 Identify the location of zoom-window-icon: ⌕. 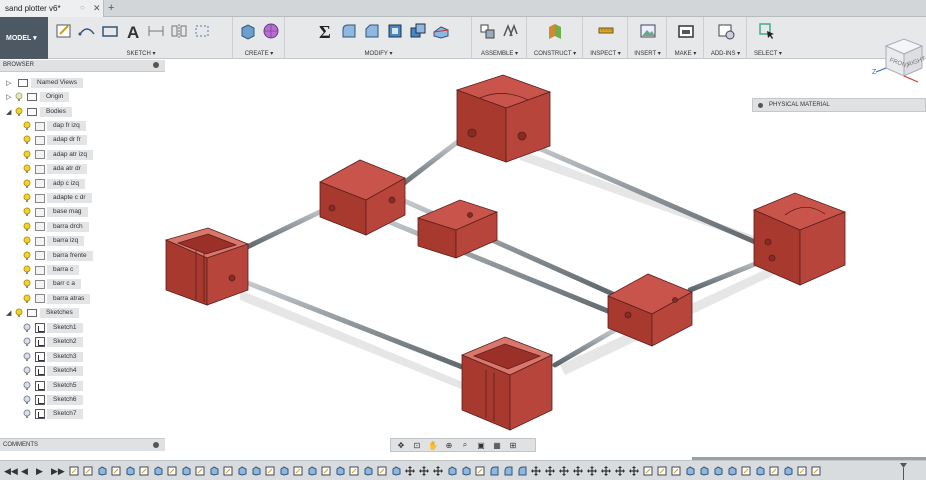
(465, 445).